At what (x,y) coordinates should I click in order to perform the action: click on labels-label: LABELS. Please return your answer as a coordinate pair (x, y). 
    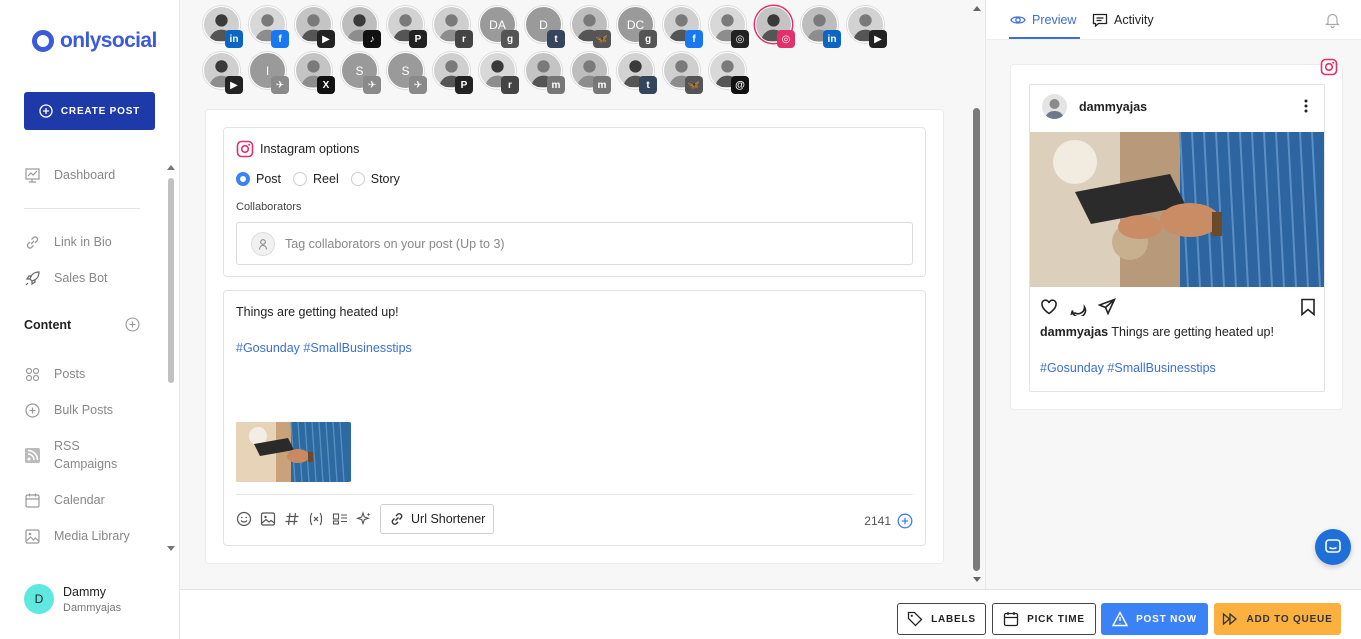
    Looking at the image, I should click on (953, 619).